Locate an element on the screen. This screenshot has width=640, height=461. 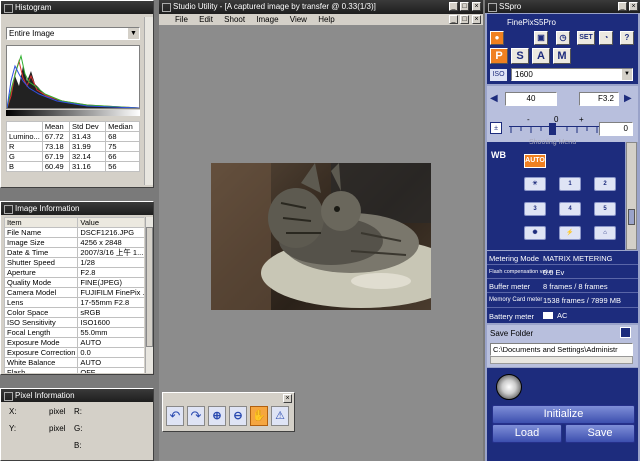
zoom-in-button: ⊕ is located at coordinates (217, 416).